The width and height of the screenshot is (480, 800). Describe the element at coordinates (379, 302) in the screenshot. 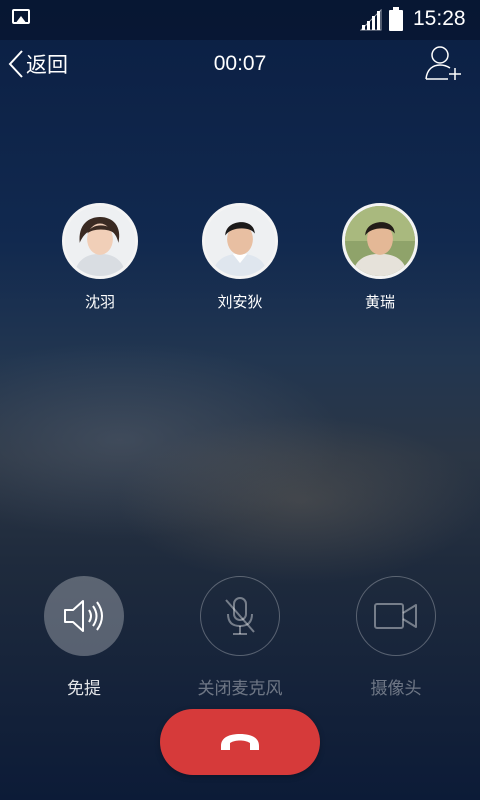

I see `participant-name: 黄瑞` at that location.